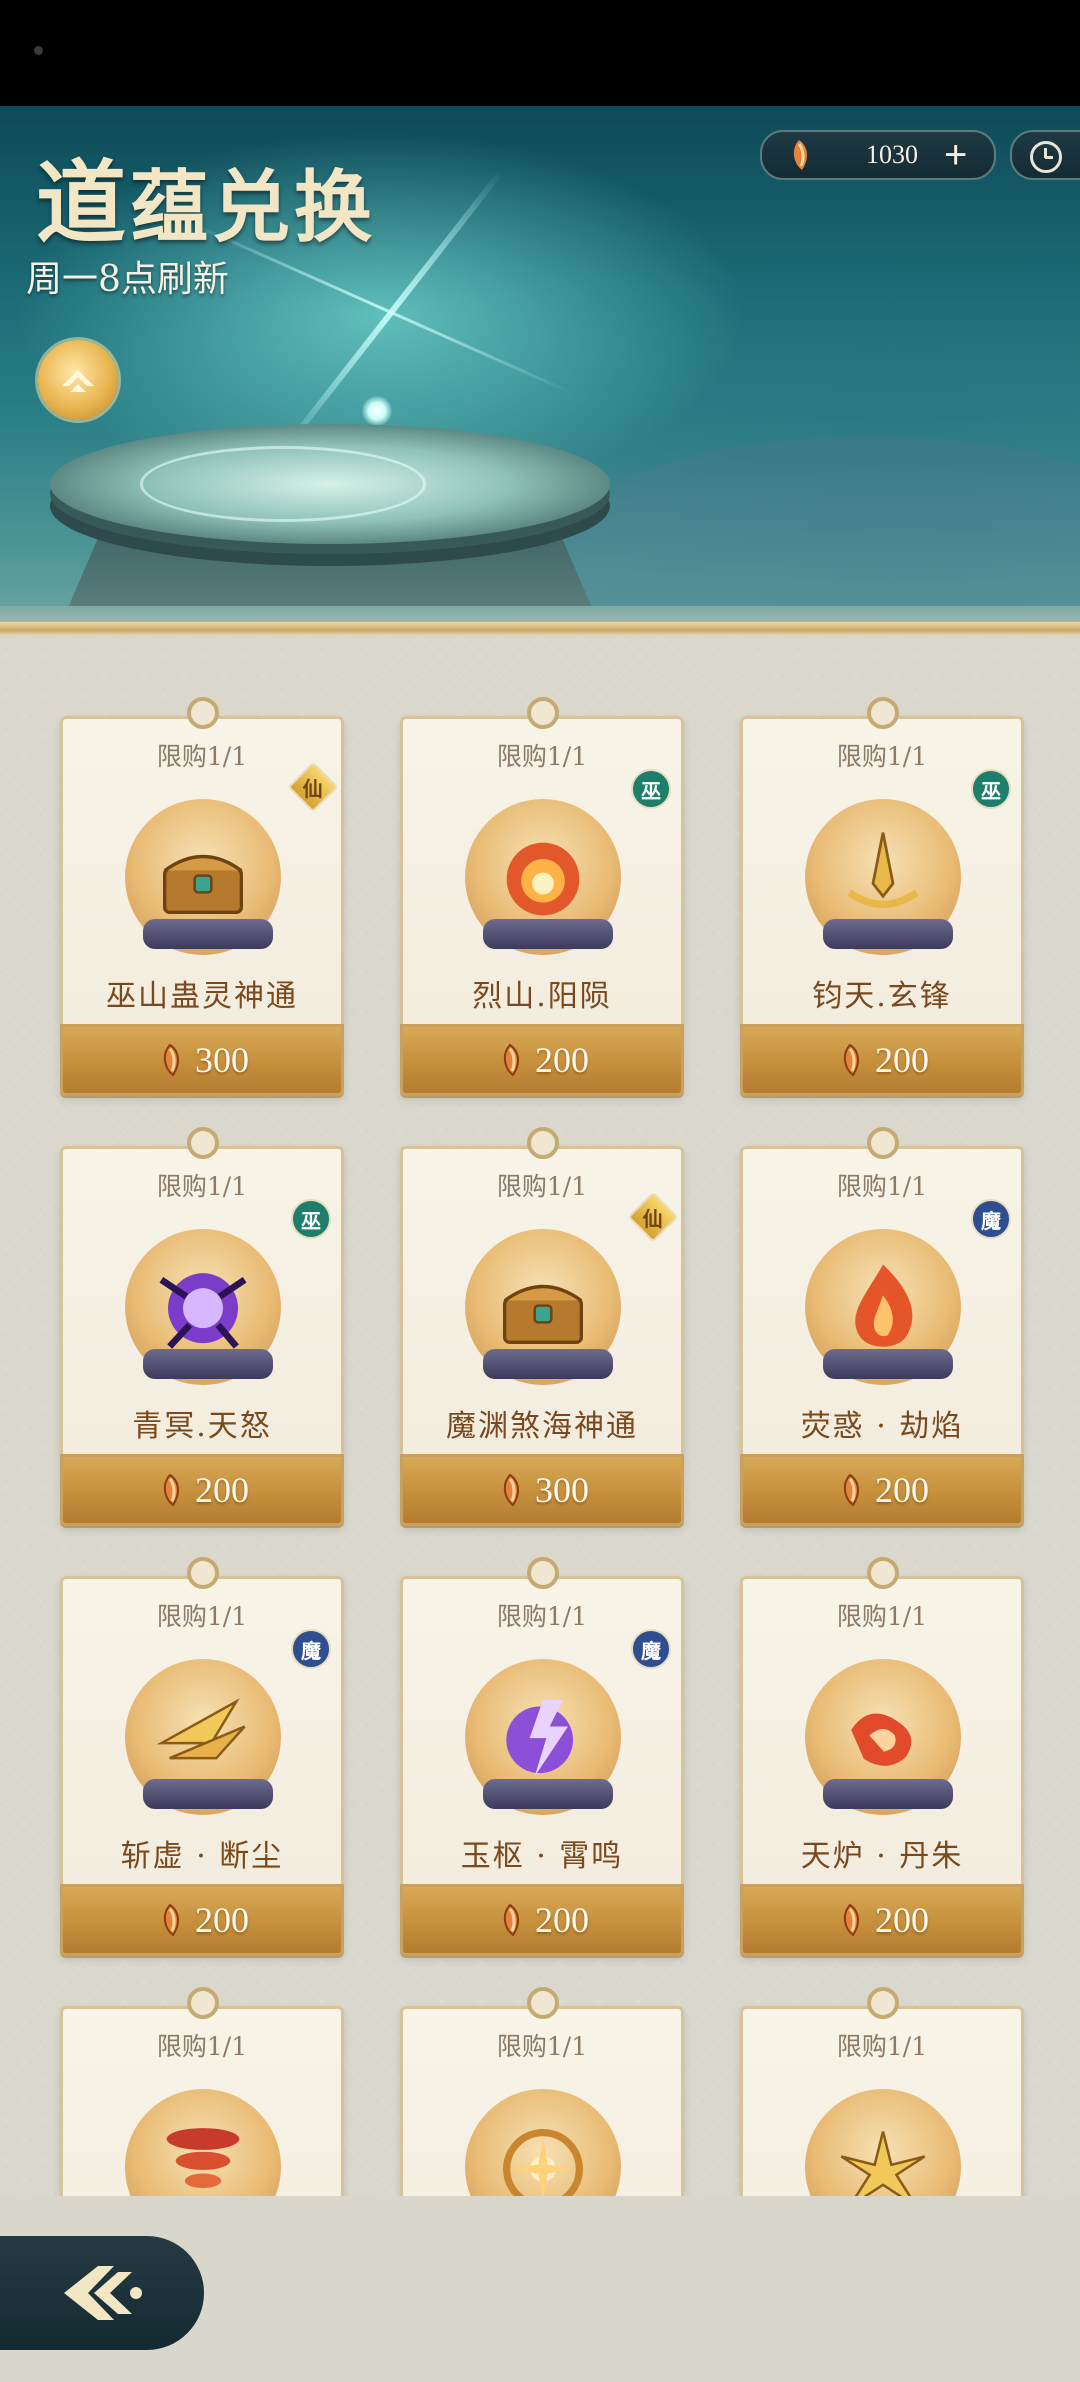  I want to click on item-name: 钧天.玄锋, so click(882, 996).